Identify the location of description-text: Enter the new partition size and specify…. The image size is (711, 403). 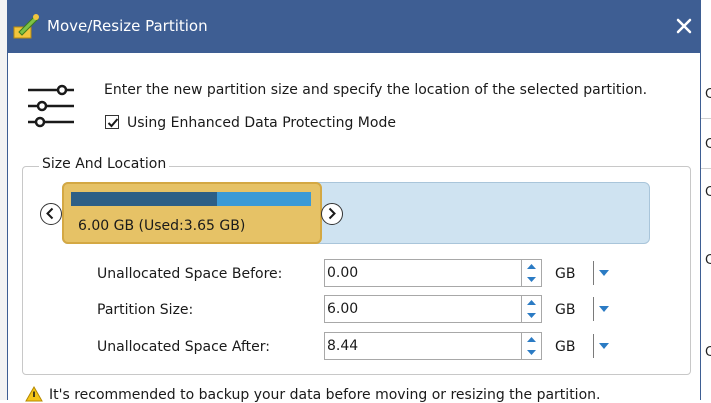
(376, 90).